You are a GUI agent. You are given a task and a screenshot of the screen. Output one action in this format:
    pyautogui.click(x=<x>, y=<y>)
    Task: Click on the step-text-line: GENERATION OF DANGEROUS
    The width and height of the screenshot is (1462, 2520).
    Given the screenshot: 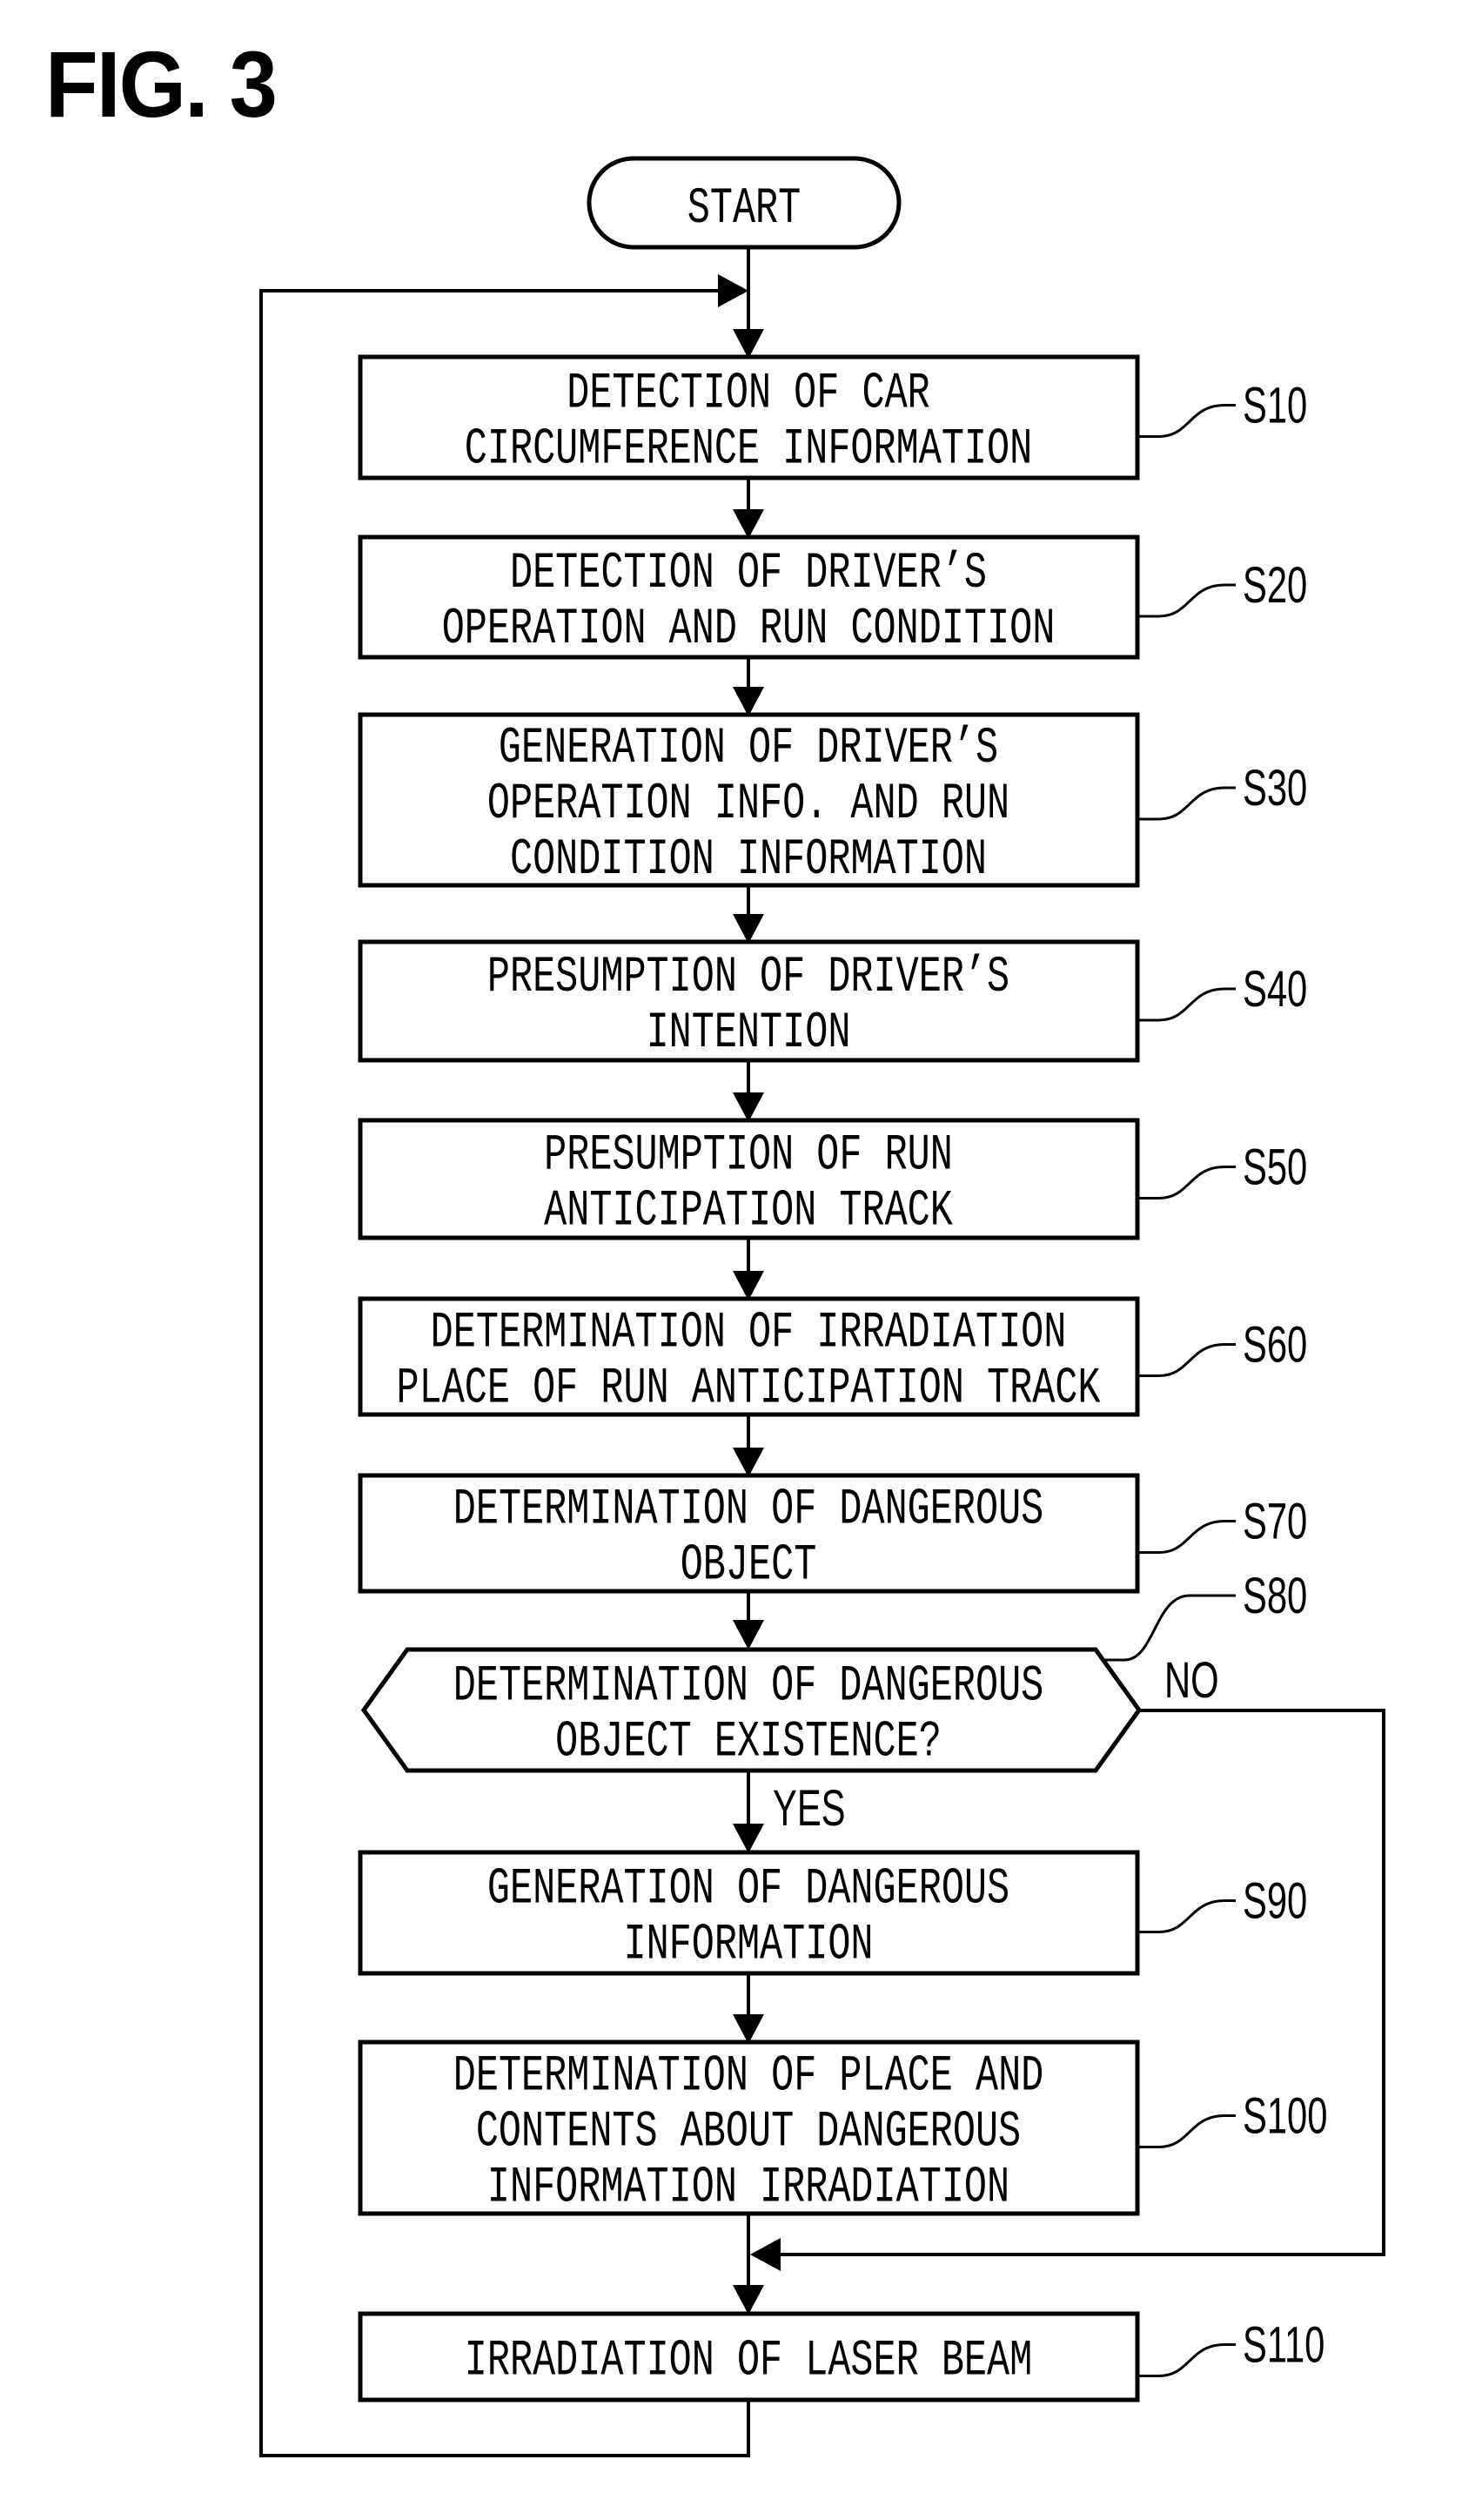 What is the action you would take?
    pyautogui.click(x=748, y=1890)
    